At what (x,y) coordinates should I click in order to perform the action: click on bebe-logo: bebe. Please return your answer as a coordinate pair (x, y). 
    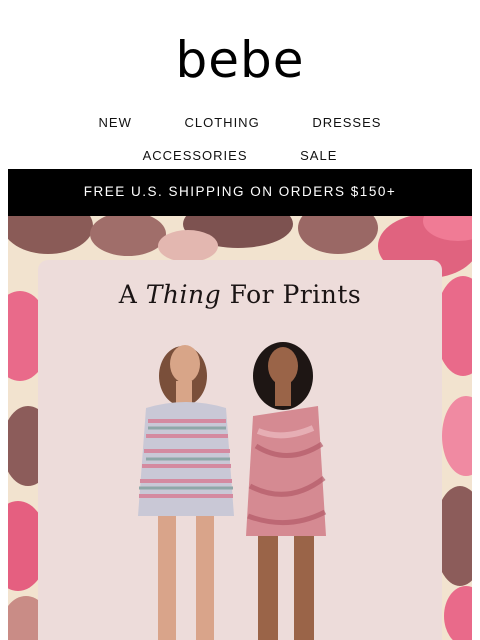
    Looking at the image, I should click on (240, 60).